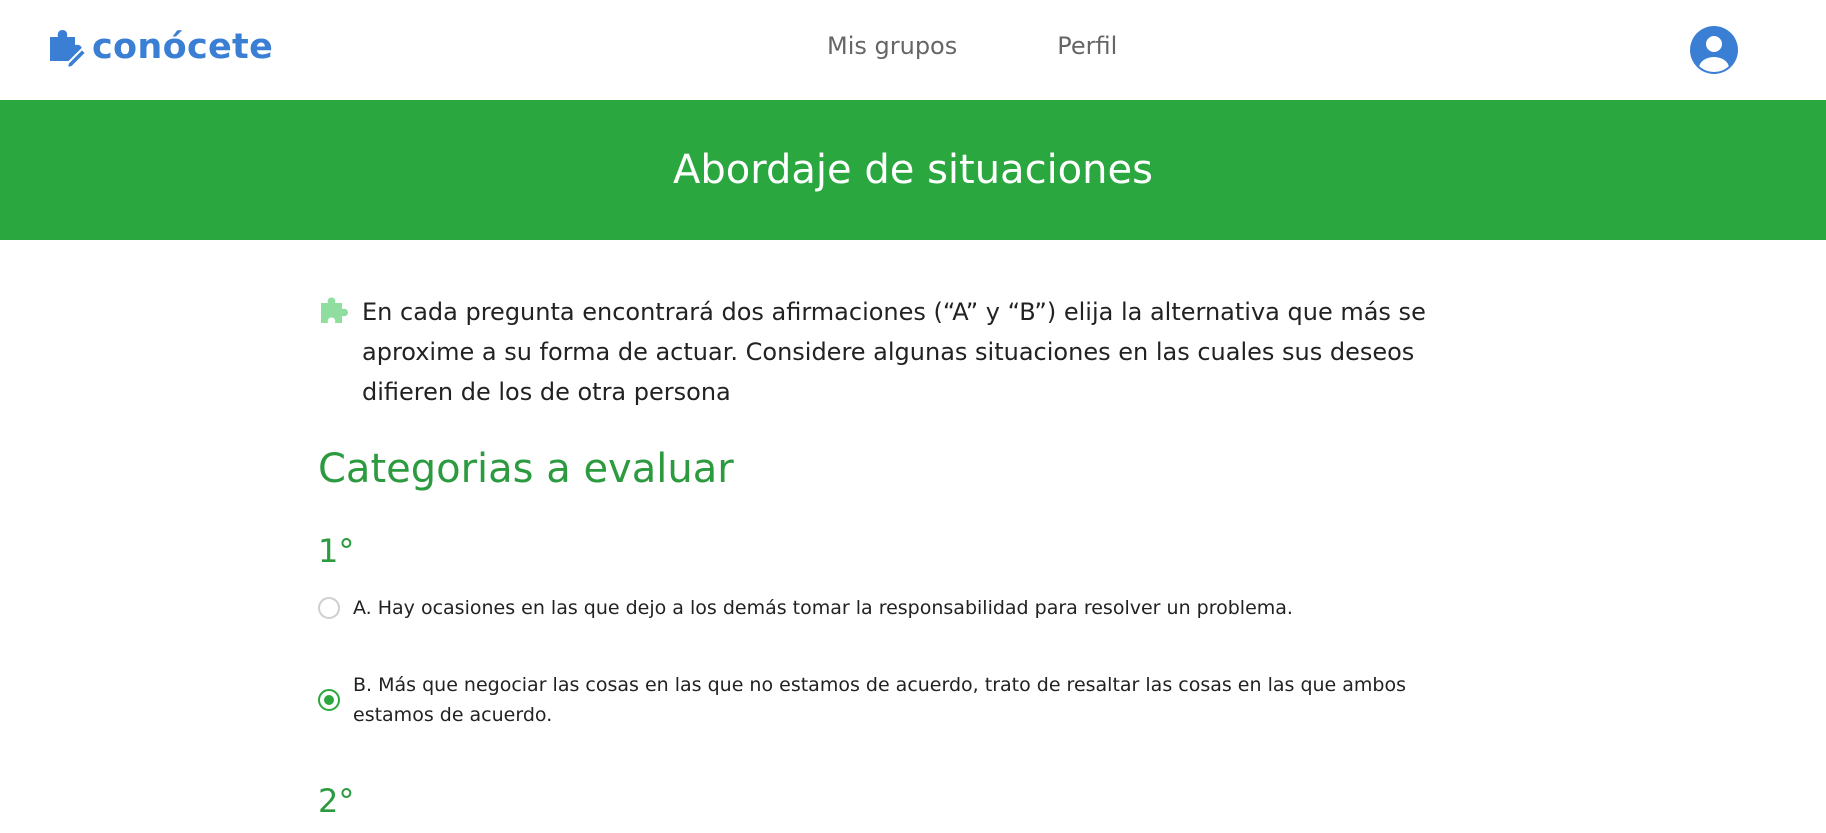 Image resolution: width=1826 pixels, height=833 pixels. Describe the element at coordinates (329, 608) in the screenshot. I see `radio-button-unchecked` at that location.